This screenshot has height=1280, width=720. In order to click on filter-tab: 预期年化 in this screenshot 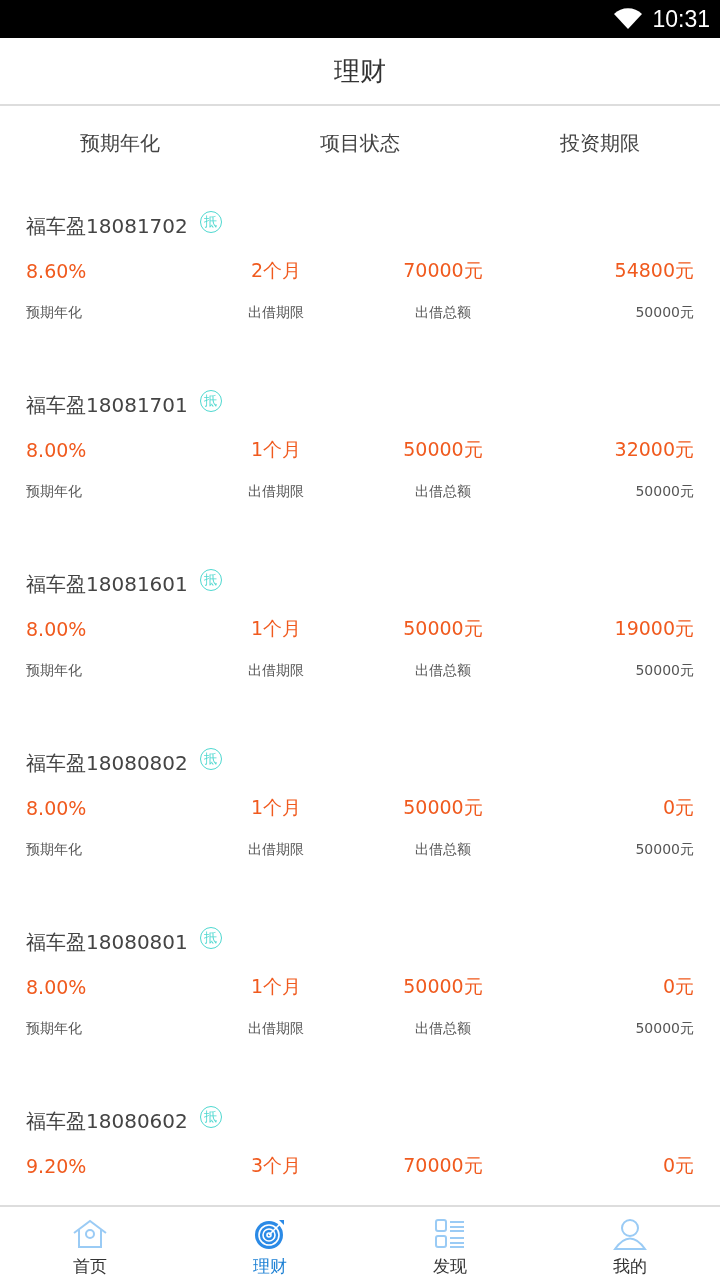, I will do `click(120, 143)`.